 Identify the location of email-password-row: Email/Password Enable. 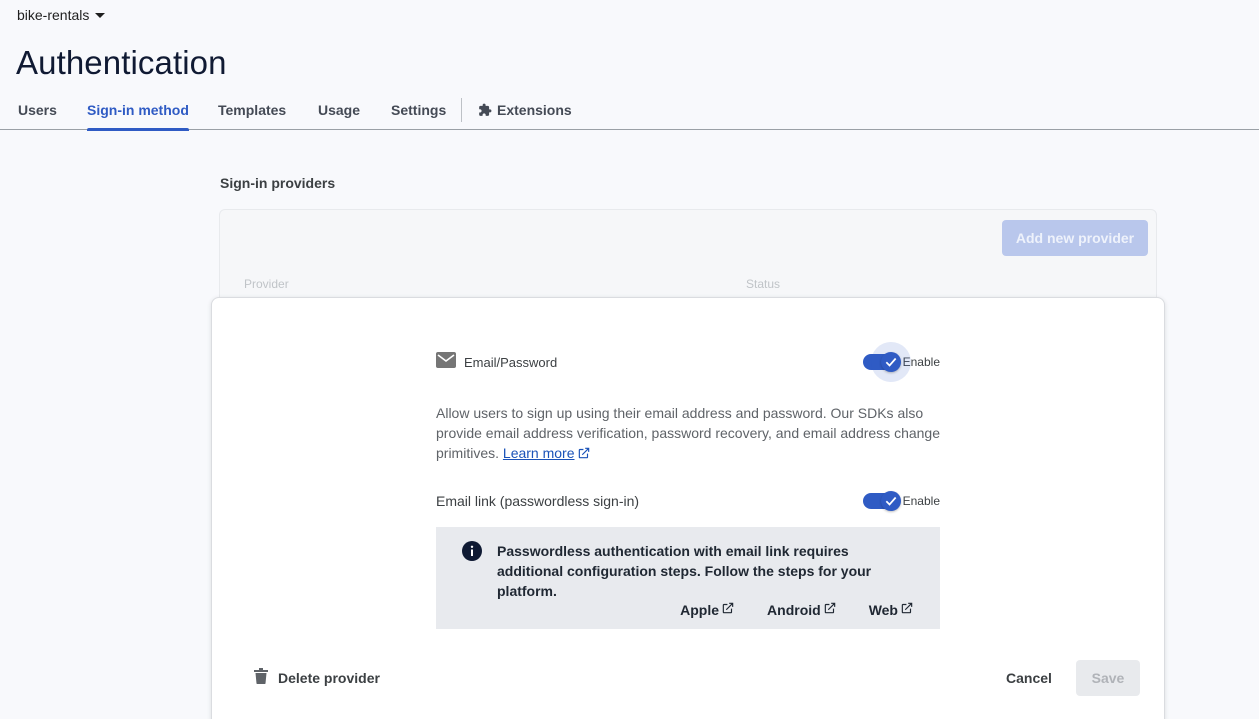
(688, 362).